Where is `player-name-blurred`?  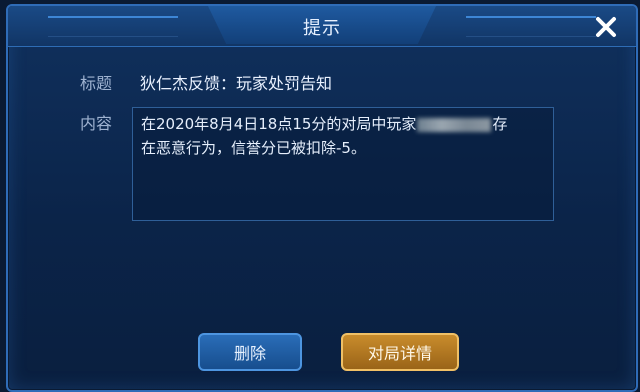
player-name-blurred is located at coordinates (454, 124).